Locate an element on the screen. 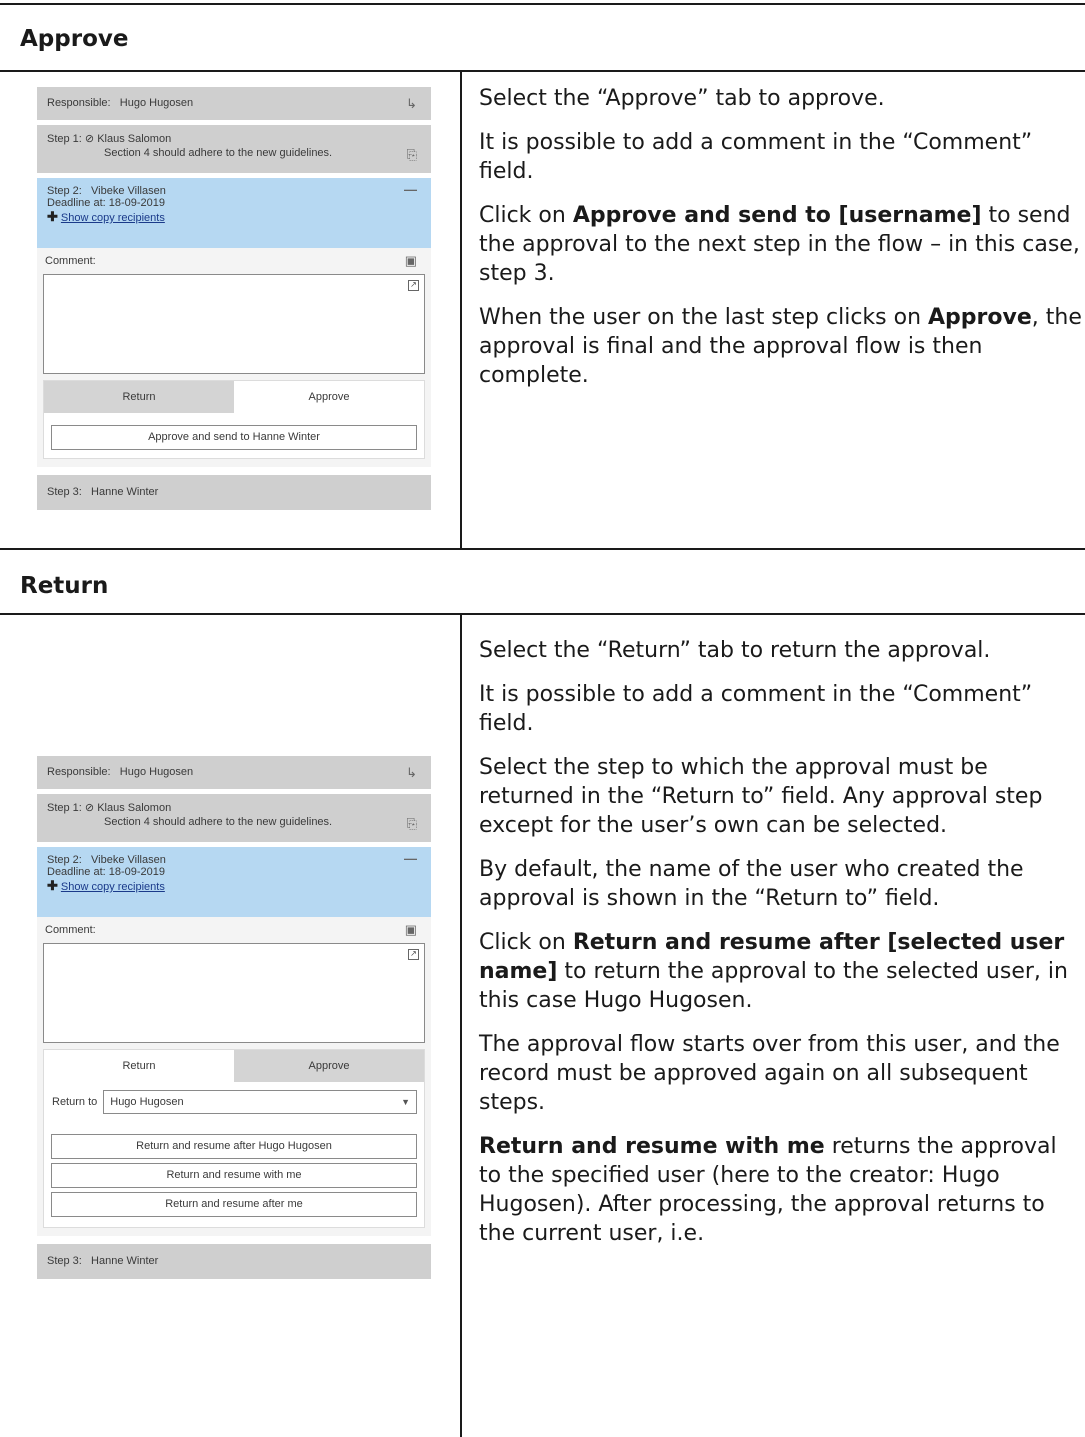 The height and width of the screenshot is (1437, 1085). approve-and-send-button: Approve and send to Hanne Winter is located at coordinates (234, 437).